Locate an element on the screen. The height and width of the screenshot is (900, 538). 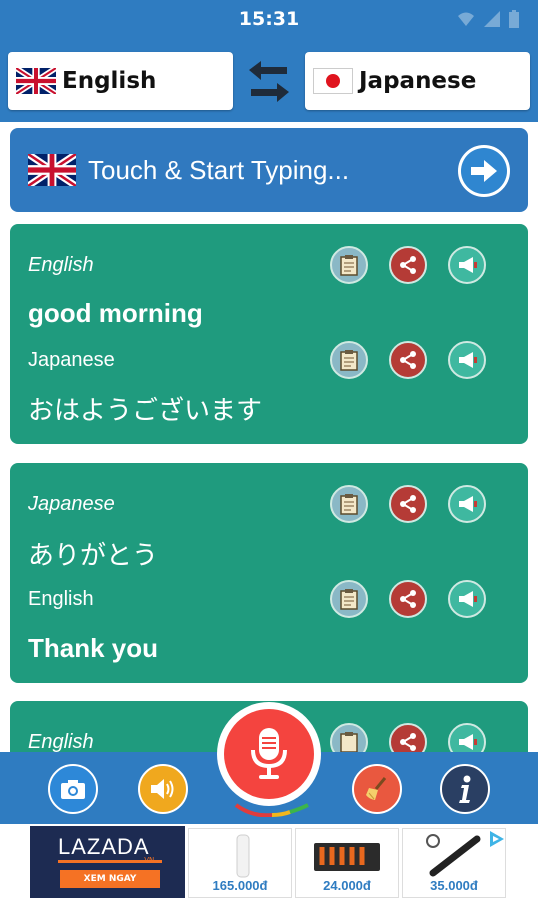
translated-text: おはようございます is located at coordinates (145, 411).